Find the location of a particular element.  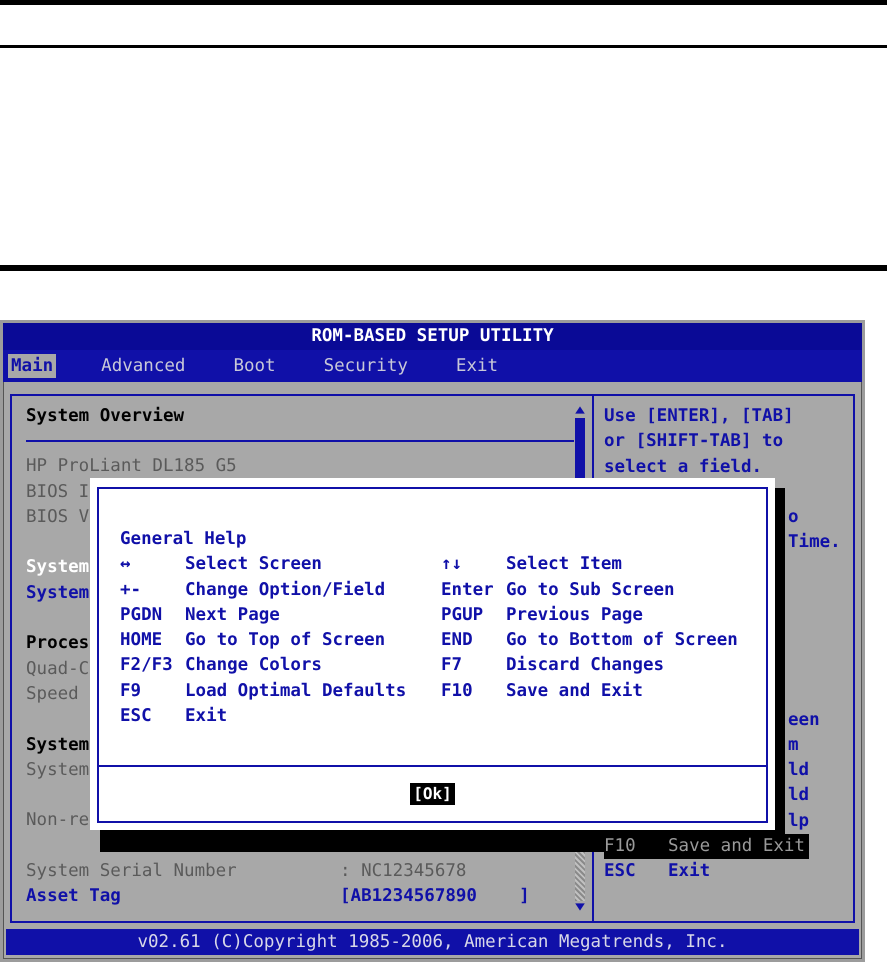

key-label: F9 is located at coordinates (131, 691).